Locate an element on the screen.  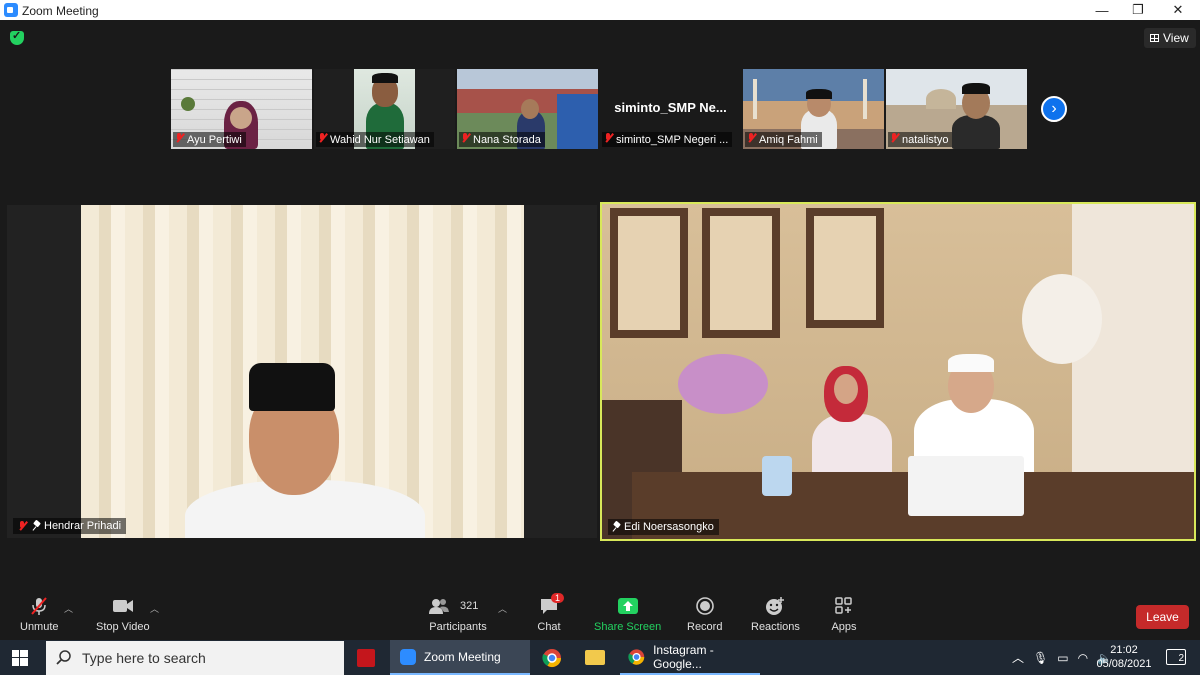
microphone-icon: 🎙 is located at coordinates (1040, 658).